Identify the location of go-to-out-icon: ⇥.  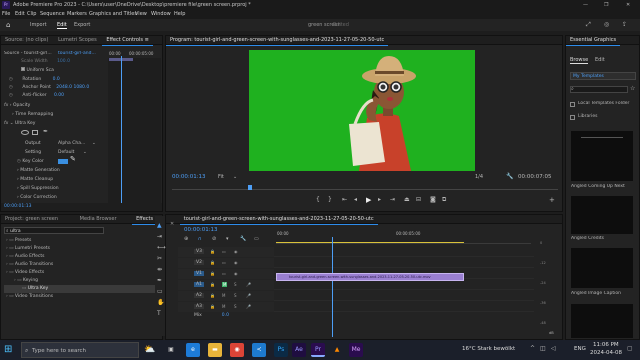
(392, 199).